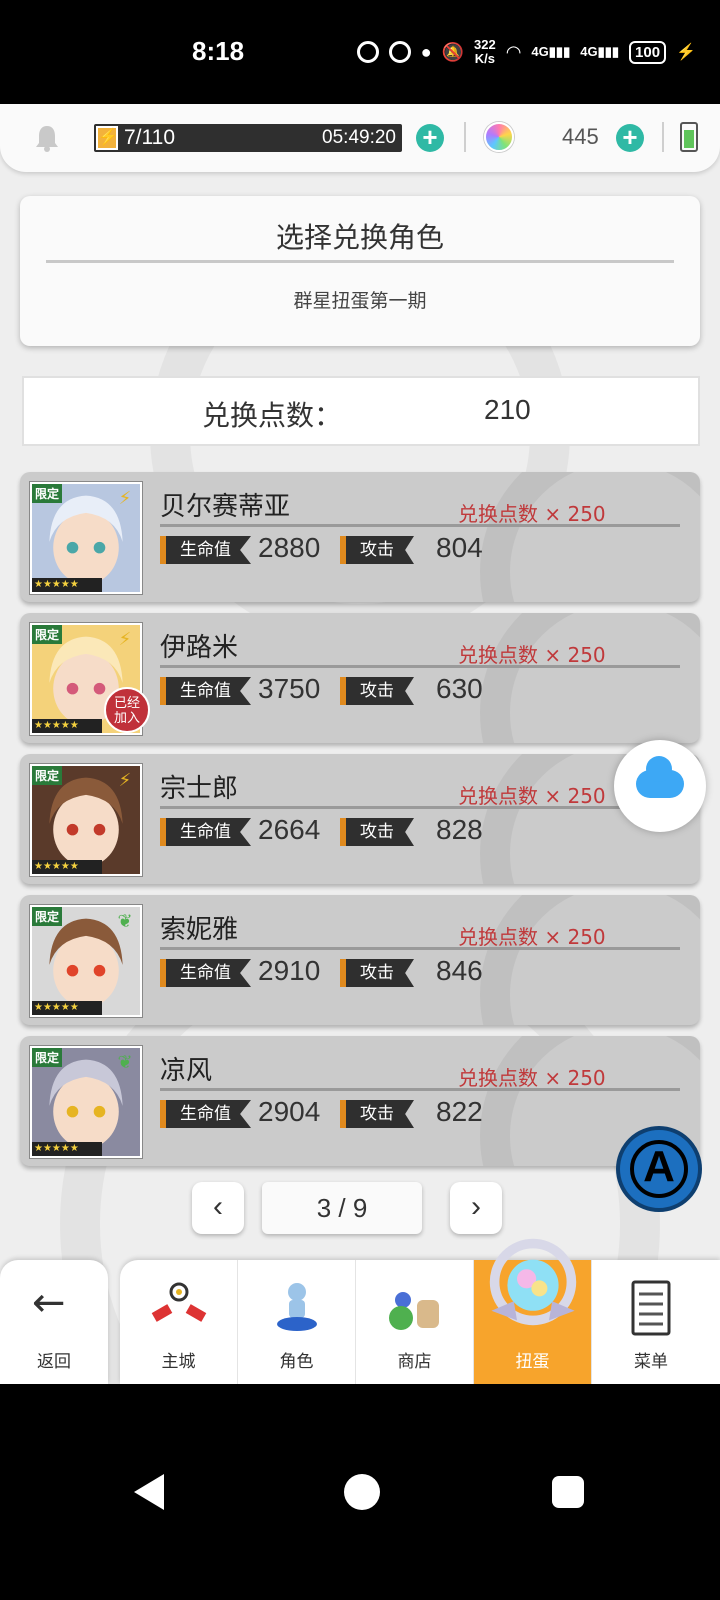 The width and height of the screenshot is (720, 1600). I want to click on cloud-button, so click(660, 786).